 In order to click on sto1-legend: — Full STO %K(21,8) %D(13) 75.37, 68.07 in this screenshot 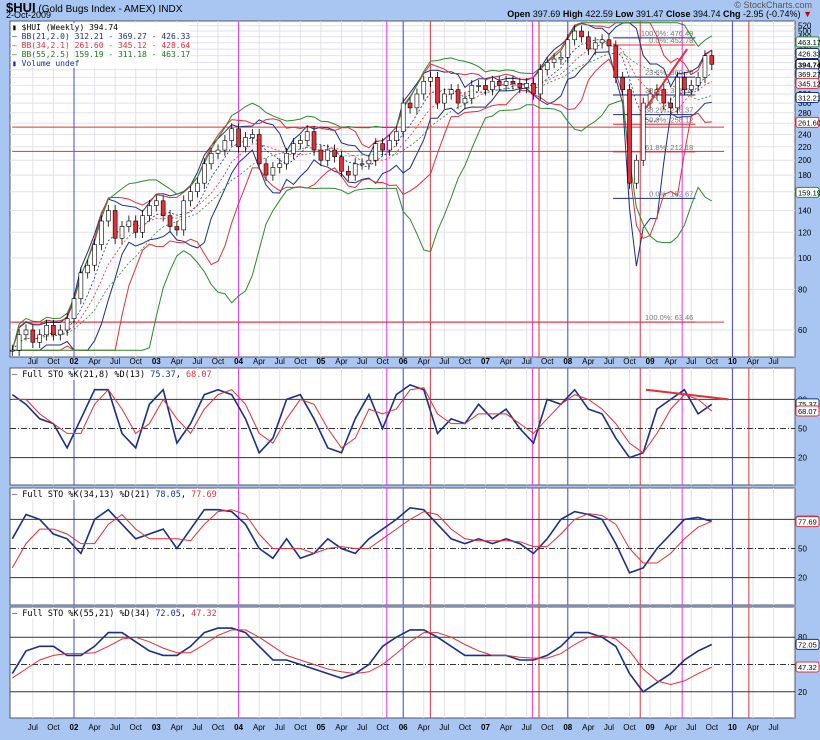, I will do `click(112, 375)`.